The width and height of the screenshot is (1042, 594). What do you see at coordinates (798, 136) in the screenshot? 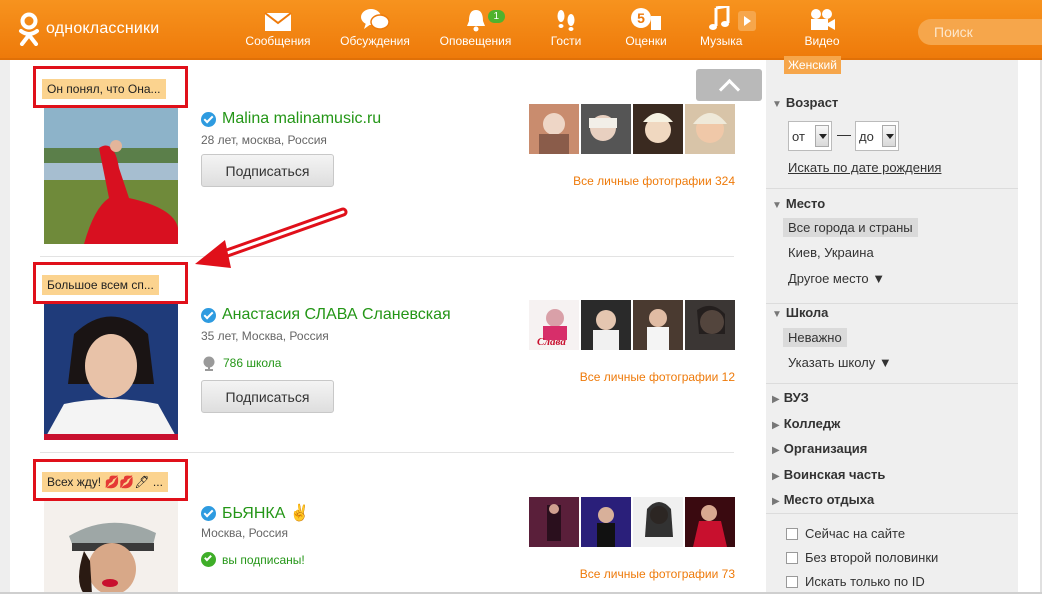
I see `age-from-value: от` at bounding box center [798, 136].